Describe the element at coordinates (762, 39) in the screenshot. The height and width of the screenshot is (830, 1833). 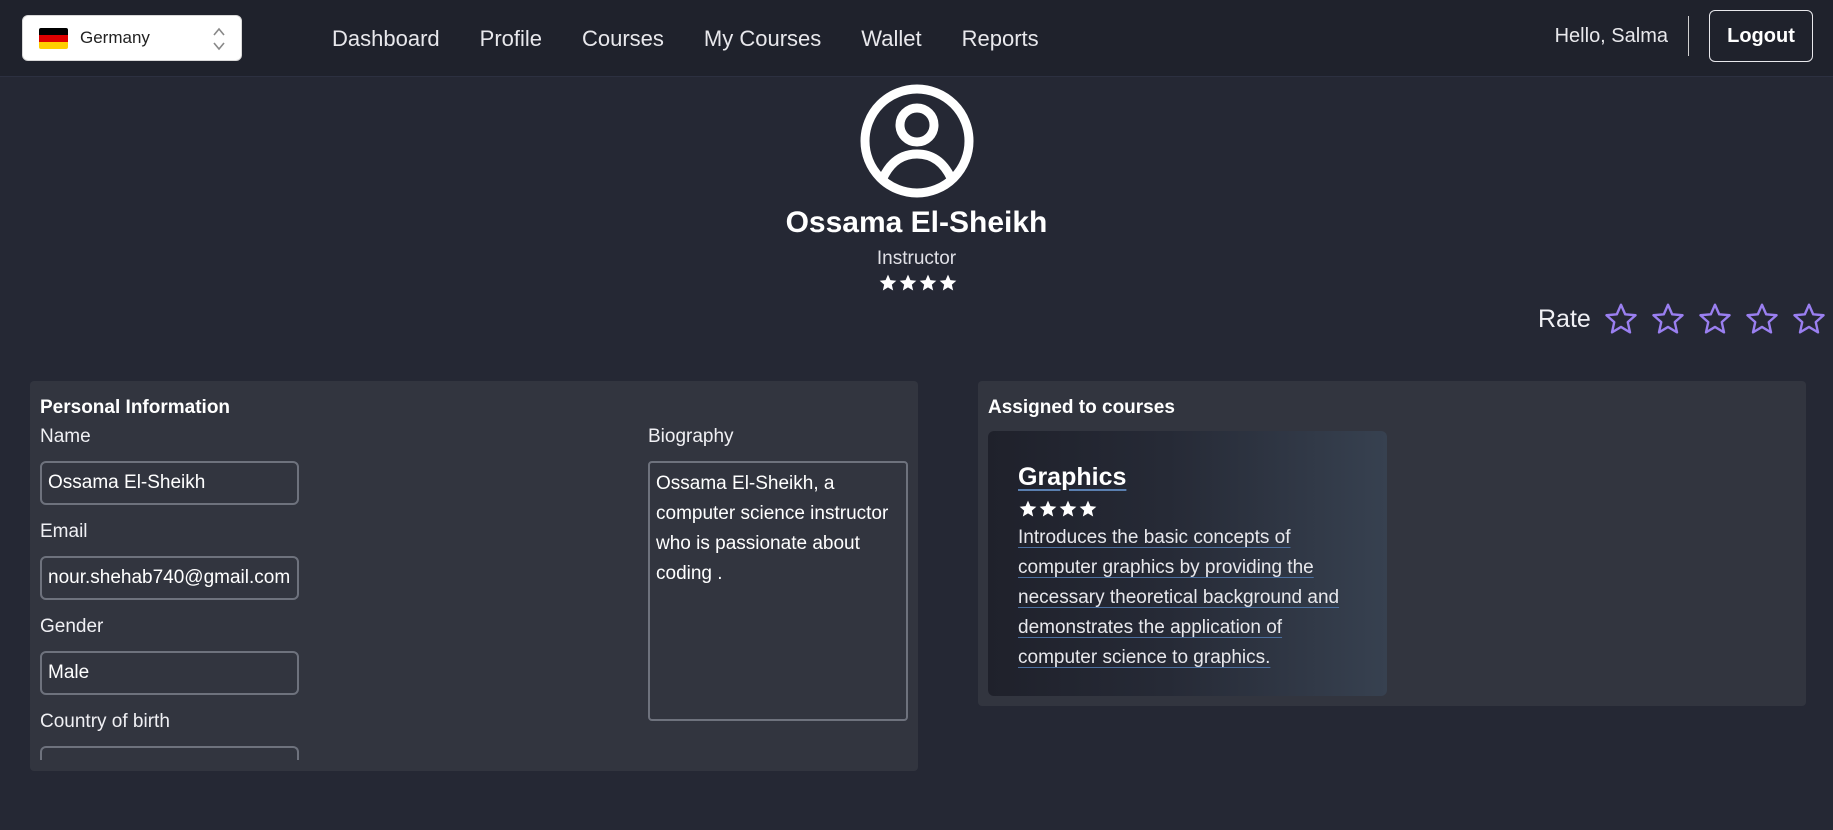
I see `nav-link-my-courses: My Courses` at that location.